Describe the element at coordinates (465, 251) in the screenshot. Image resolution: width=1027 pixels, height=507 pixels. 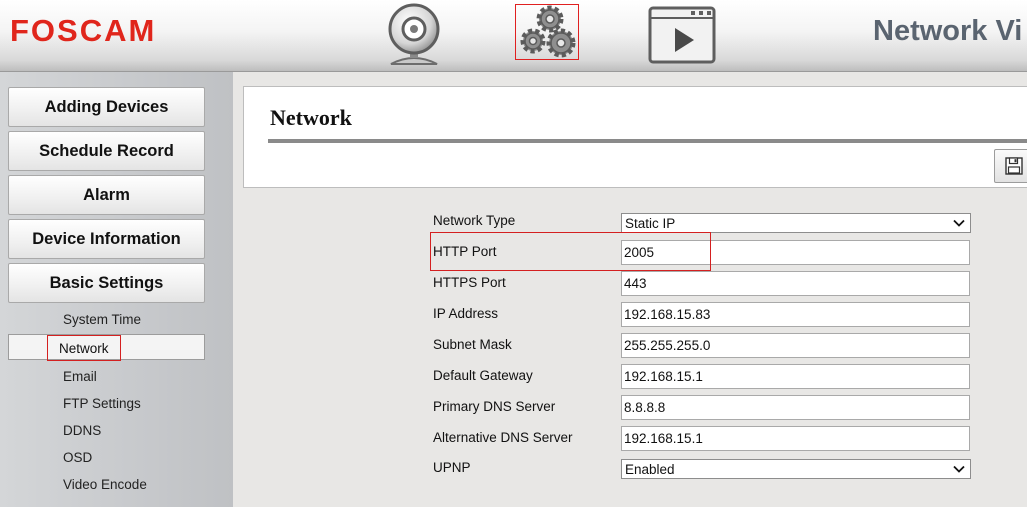
I see `label-http-port: HTTP Port` at that location.